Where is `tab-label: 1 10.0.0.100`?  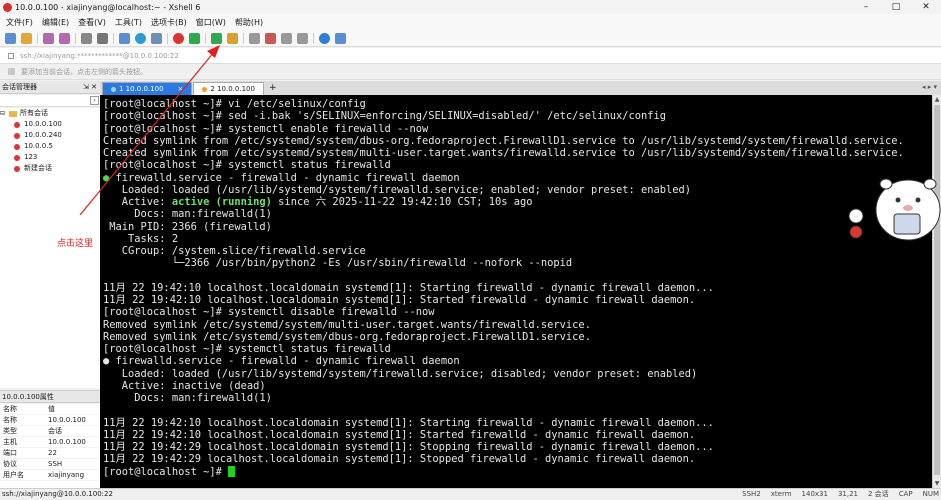
tab-label: 1 10.0.0.100 is located at coordinates (141, 88).